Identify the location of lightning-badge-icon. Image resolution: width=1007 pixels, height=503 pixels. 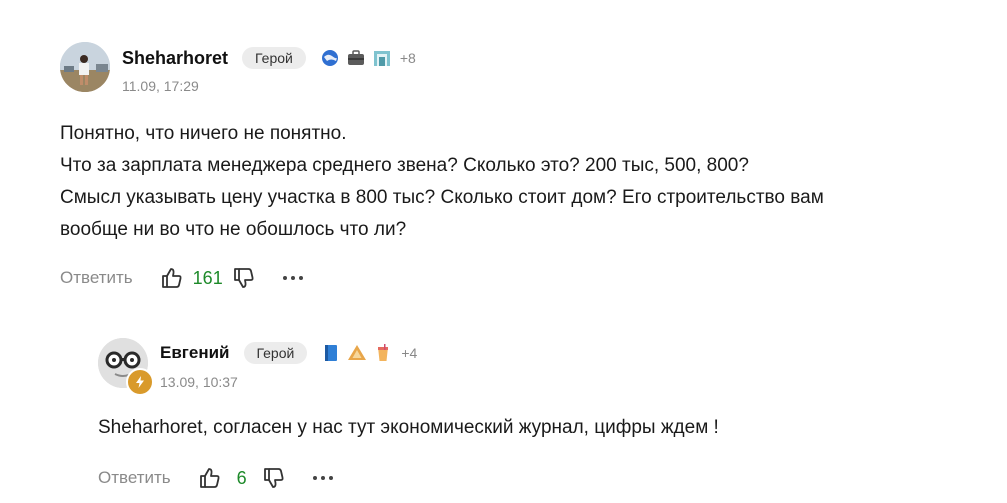
(140, 382).